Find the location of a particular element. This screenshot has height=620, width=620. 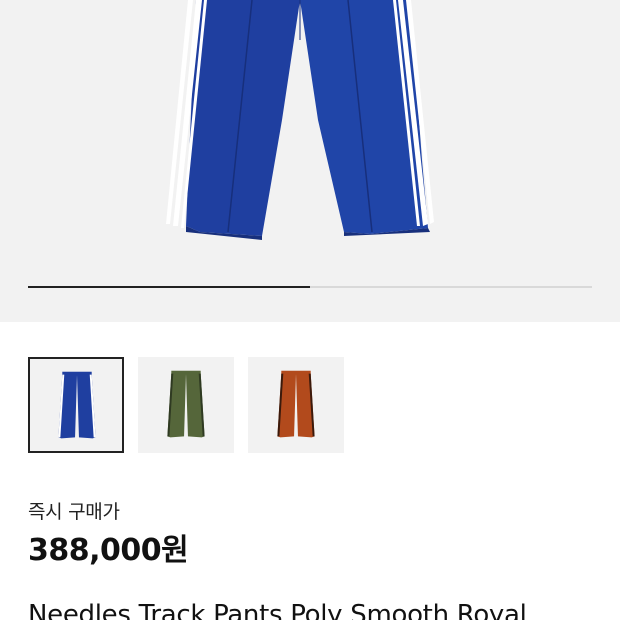

thumbnail-rust is located at coordinates (296, 405).